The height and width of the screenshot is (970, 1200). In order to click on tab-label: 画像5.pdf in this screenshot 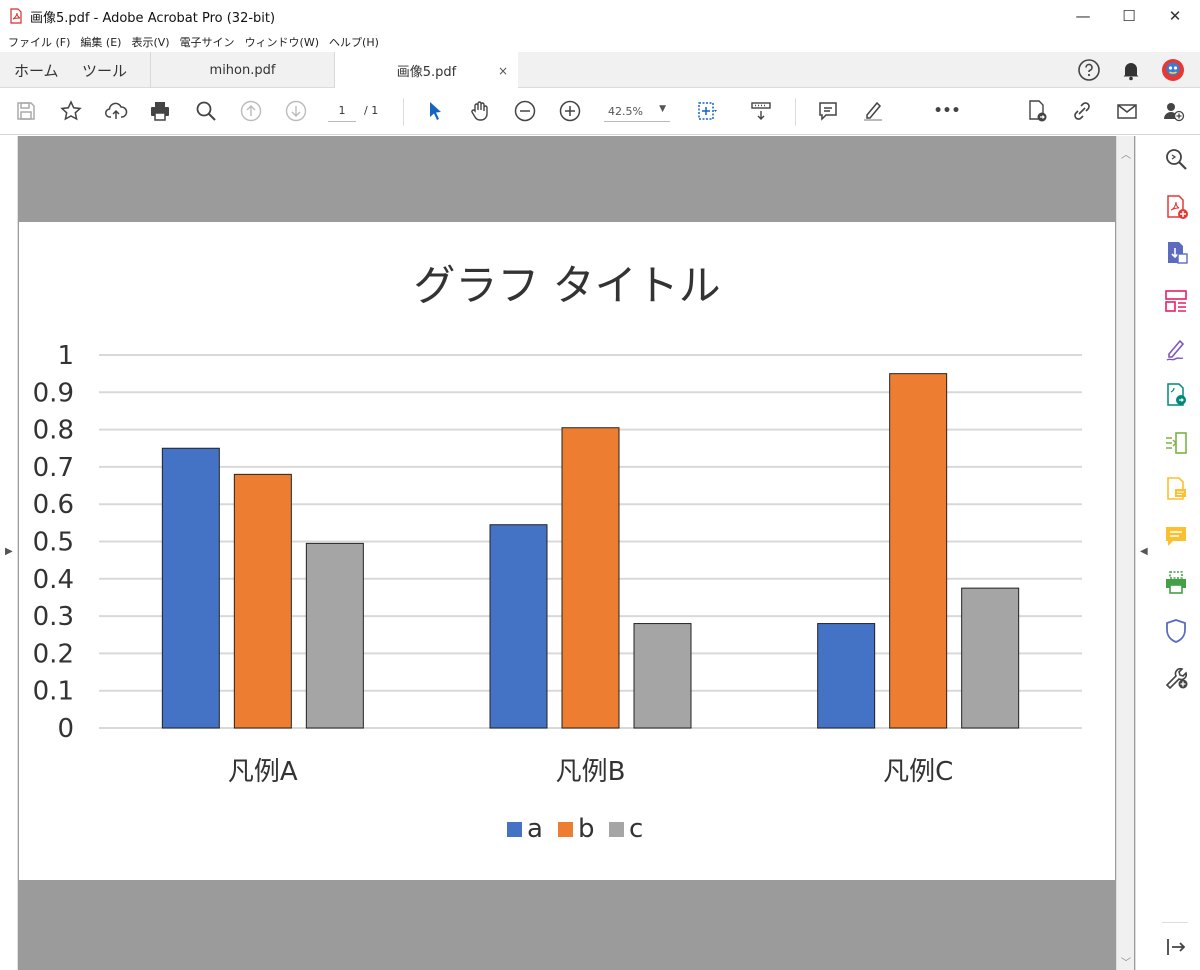, I will do `click(426, 72)`.